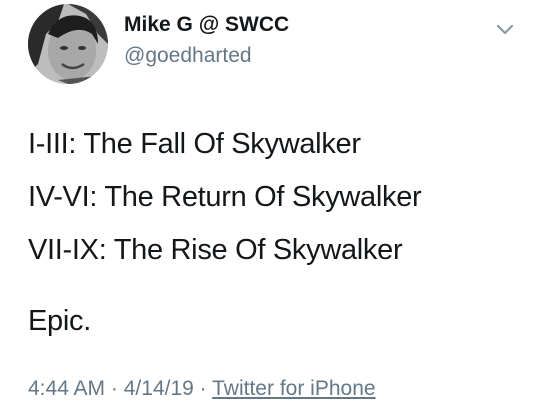 This screenshot has height=416, width=540. Describe the element at coordinates (206, 25) in the screenshot. I see `display-name: Mike G @ SWCC` at that location.